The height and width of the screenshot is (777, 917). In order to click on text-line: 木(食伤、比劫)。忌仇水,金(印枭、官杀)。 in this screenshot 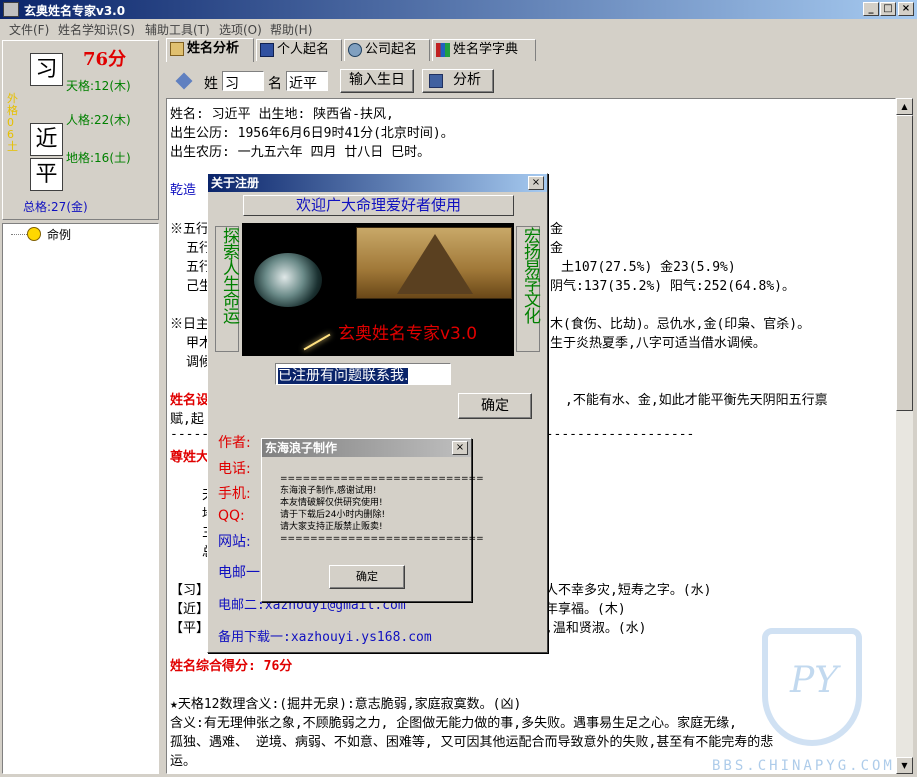, I will do `click(680, 324)`.